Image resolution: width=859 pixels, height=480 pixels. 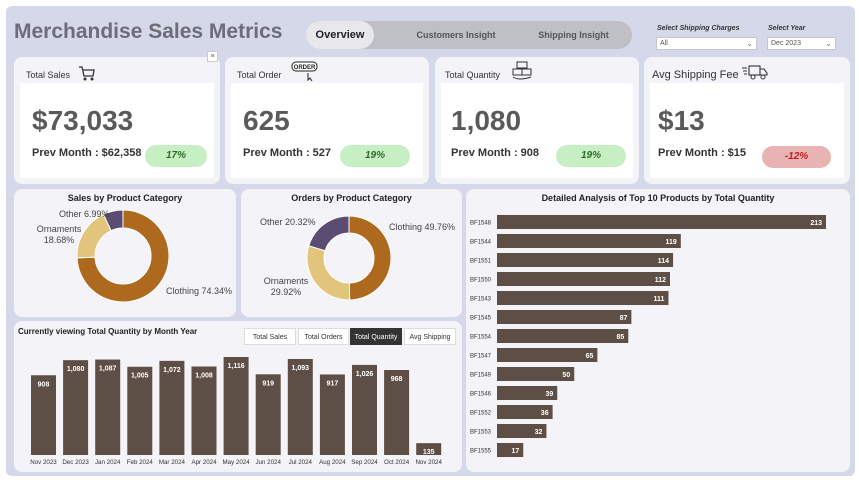 What do you see at coordinates (125, 198) in the screenshot?
I see `chart-title: Sales by Product Category` at bounding box center [125, 198].